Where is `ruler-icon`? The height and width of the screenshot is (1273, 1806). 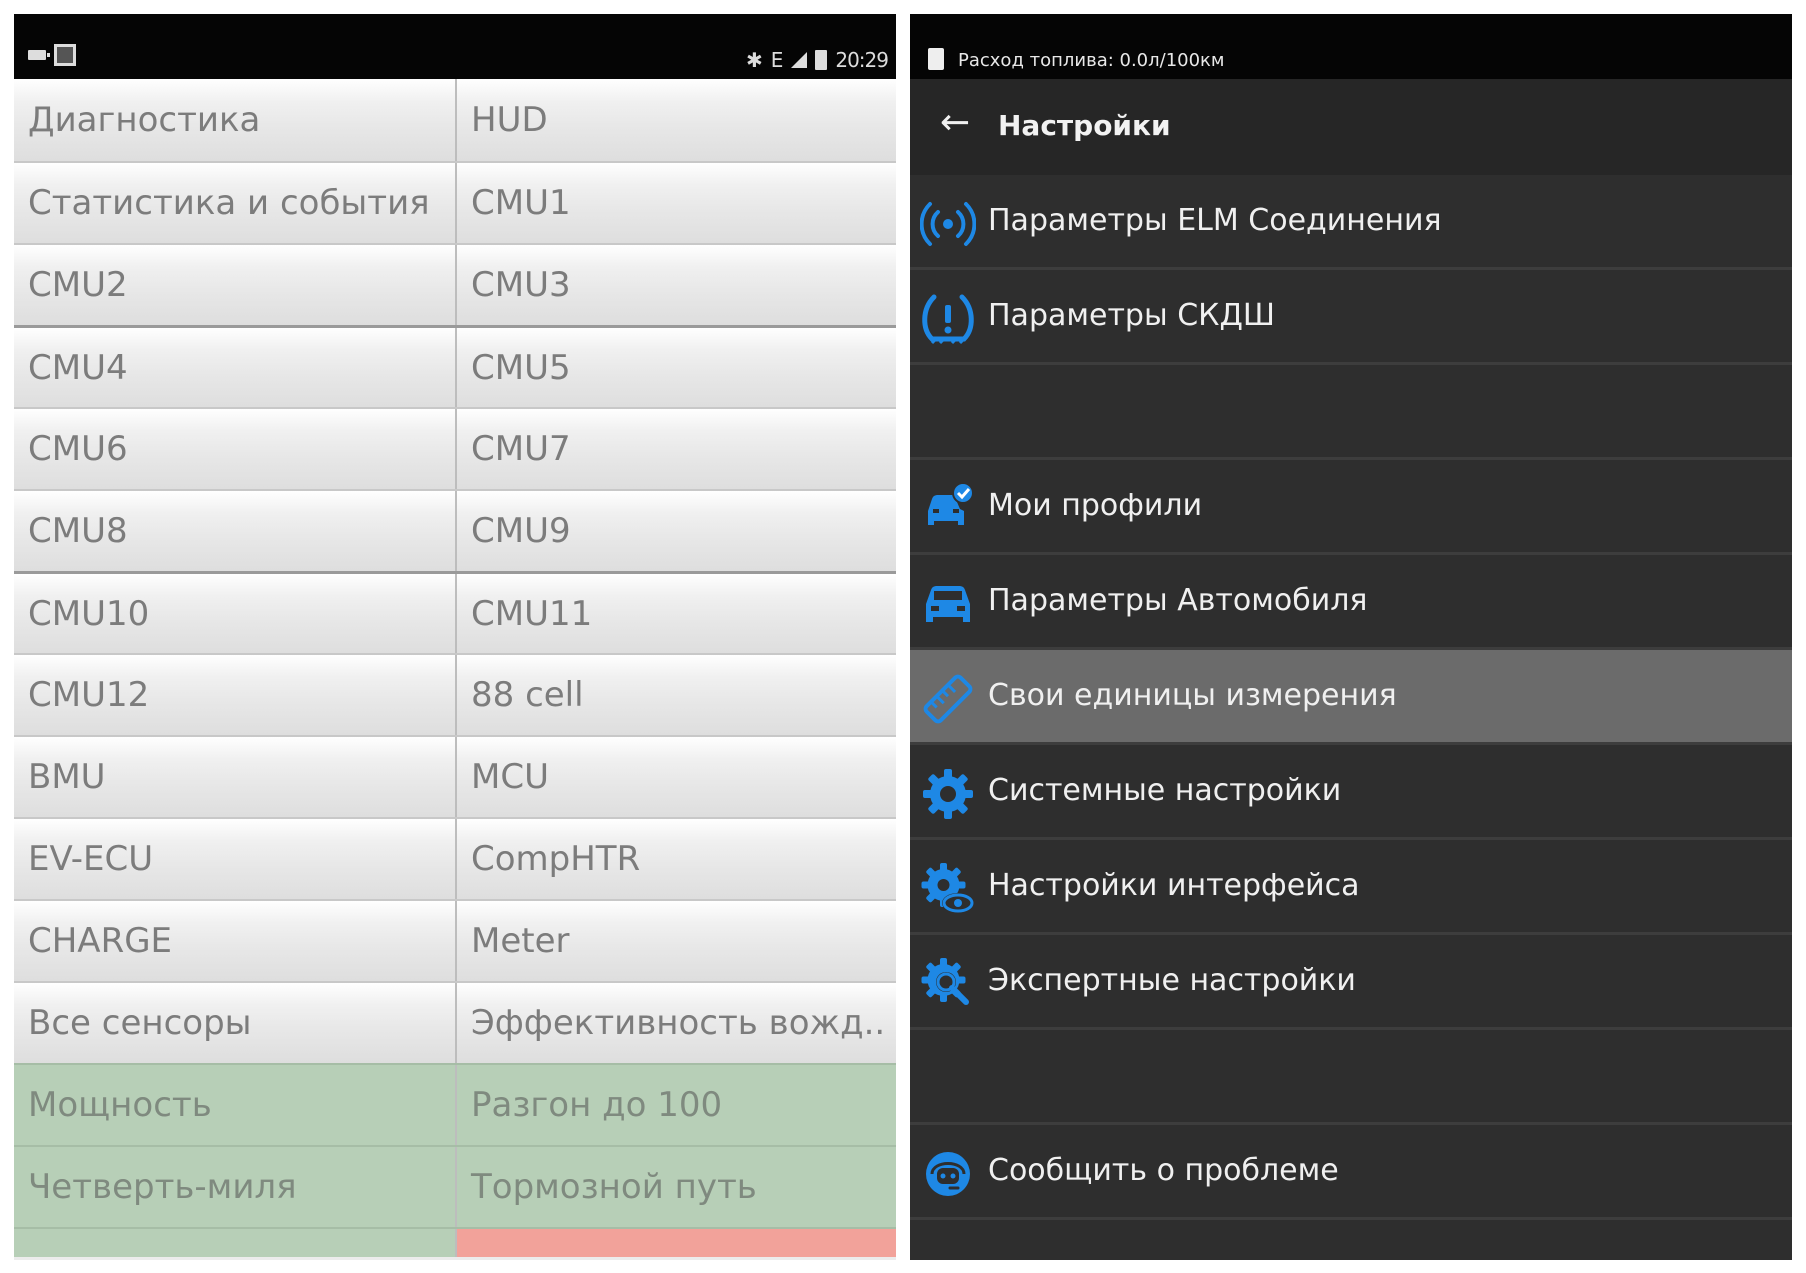 ruler-icon is located at coordinates (948, 699).